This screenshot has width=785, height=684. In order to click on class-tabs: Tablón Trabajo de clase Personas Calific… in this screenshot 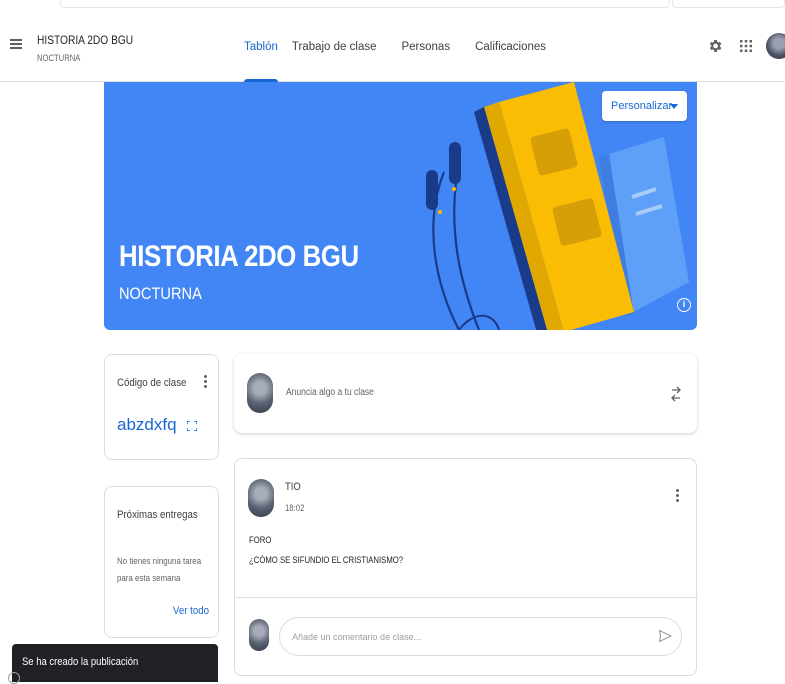, I will do `click(395, 47)`.